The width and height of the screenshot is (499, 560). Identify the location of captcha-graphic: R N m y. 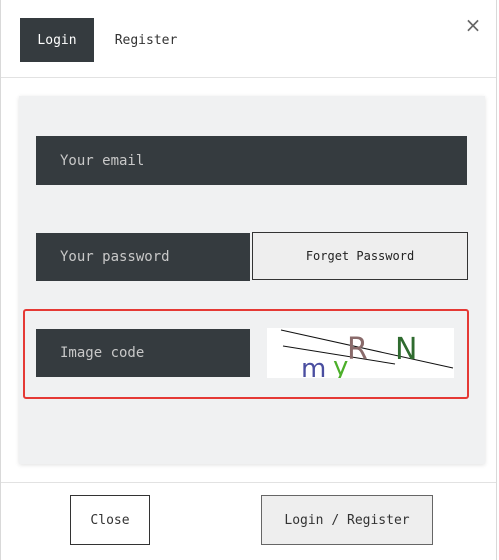
(367, 353).